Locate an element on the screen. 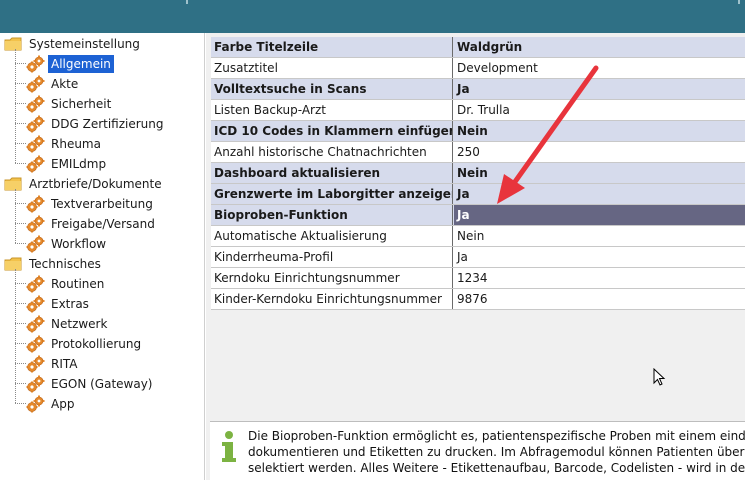 The width and height of the screenshot is (745, 480). setting-name: Automatische Aktualisierung is located at coordinates (332, 236).